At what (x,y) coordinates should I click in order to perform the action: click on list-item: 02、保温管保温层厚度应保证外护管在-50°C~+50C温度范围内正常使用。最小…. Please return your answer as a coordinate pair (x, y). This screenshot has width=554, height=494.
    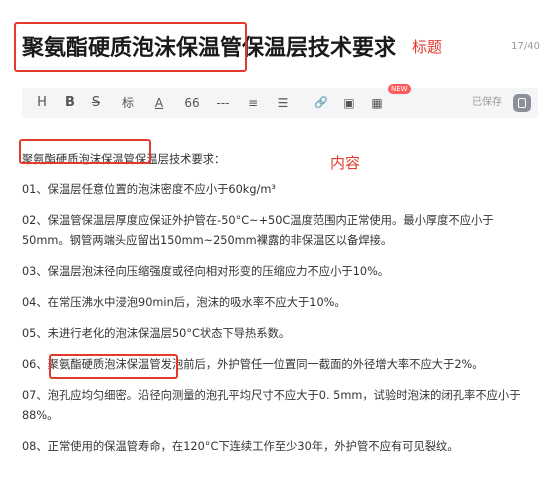
    Looking at the image, I should click on (258, 230).